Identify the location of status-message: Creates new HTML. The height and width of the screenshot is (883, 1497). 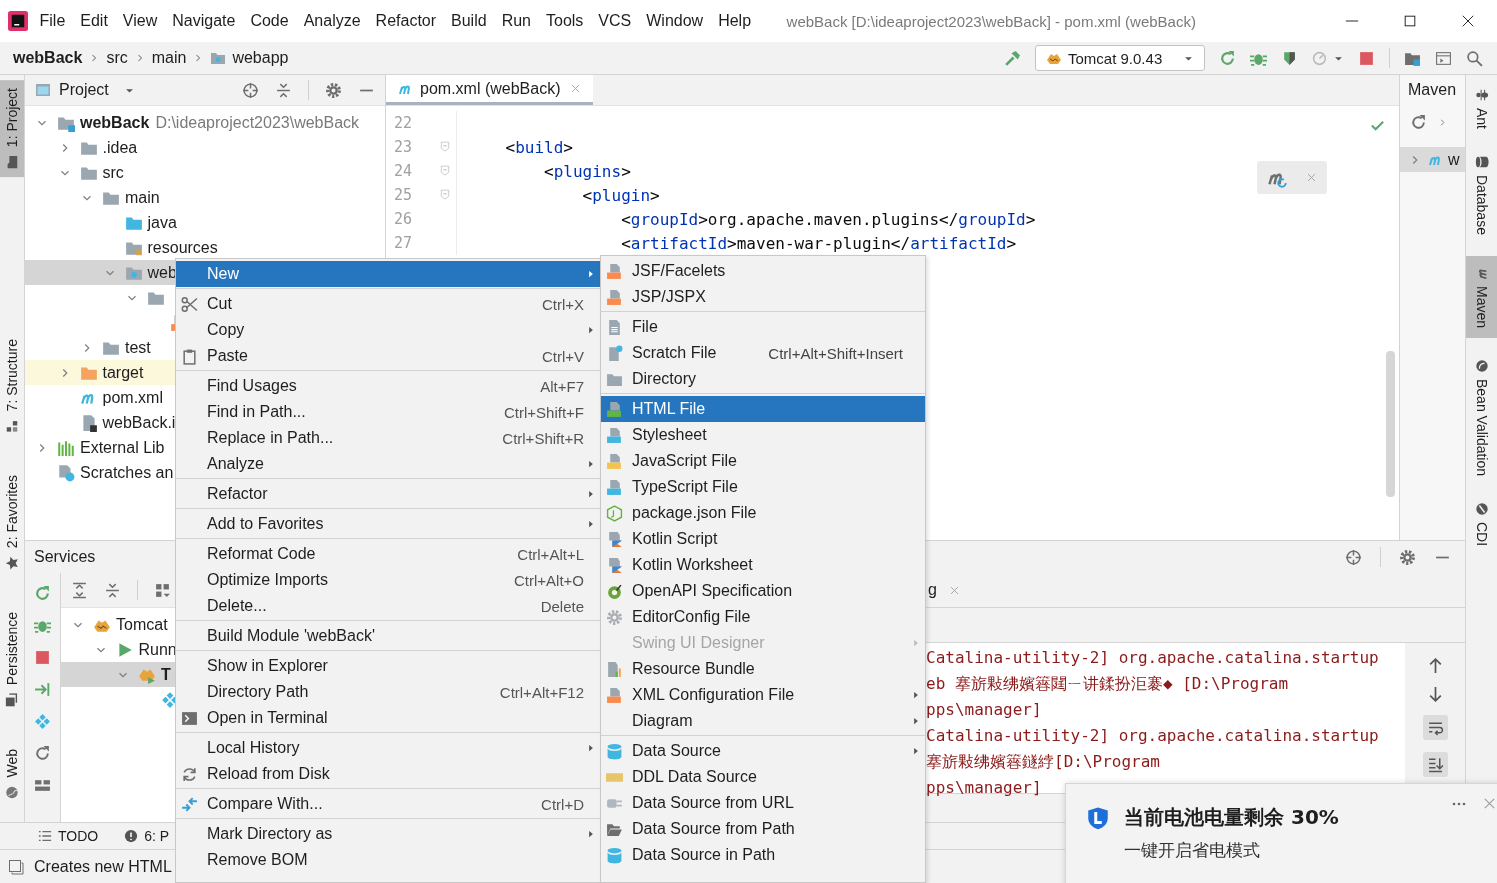
(103, 867).